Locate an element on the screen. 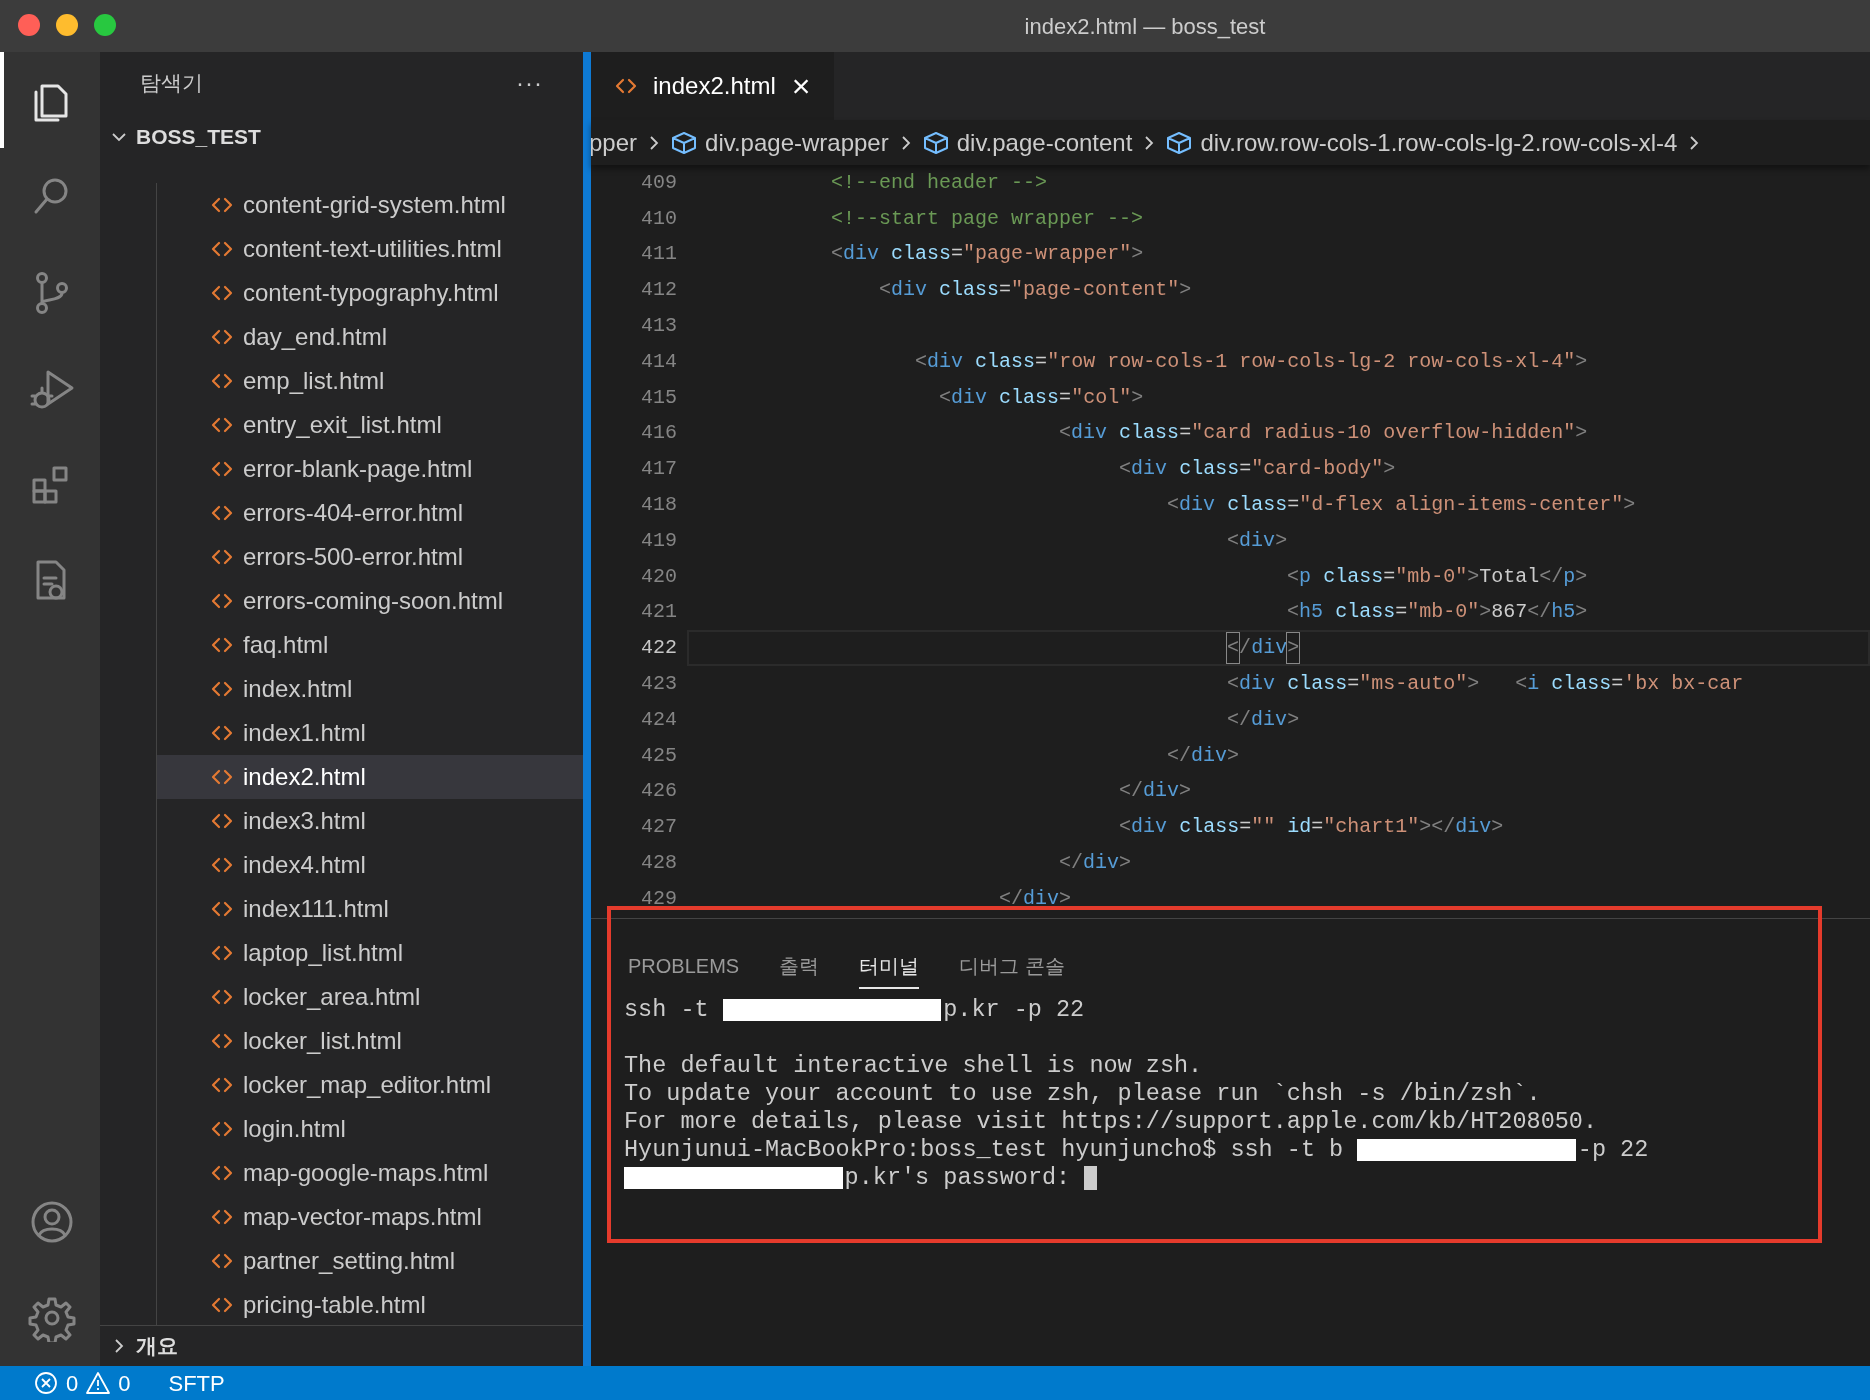 The height and width of the screenshot is (1400, 1870). breadcrumb-item: div.page-wrapper is located at coordinates (797, 142).